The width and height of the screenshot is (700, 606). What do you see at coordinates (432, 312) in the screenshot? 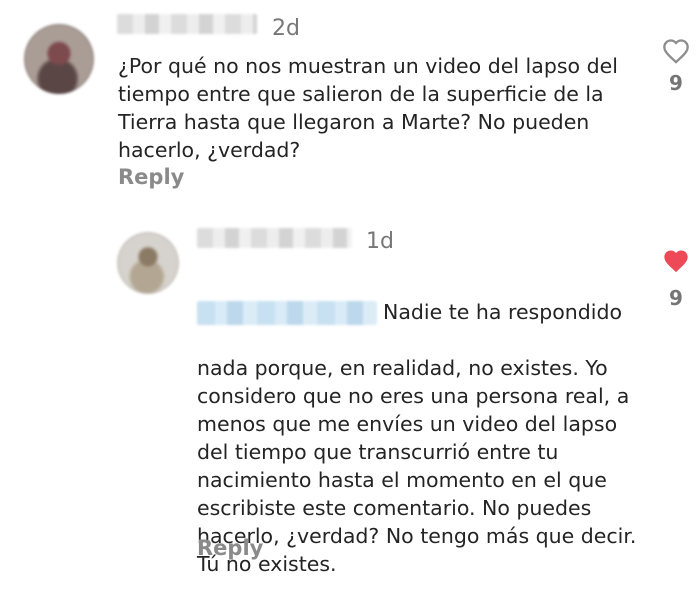
I see `comment-text-2-first-line: Nadie te ha respondido` at bounding box center [432, 312].